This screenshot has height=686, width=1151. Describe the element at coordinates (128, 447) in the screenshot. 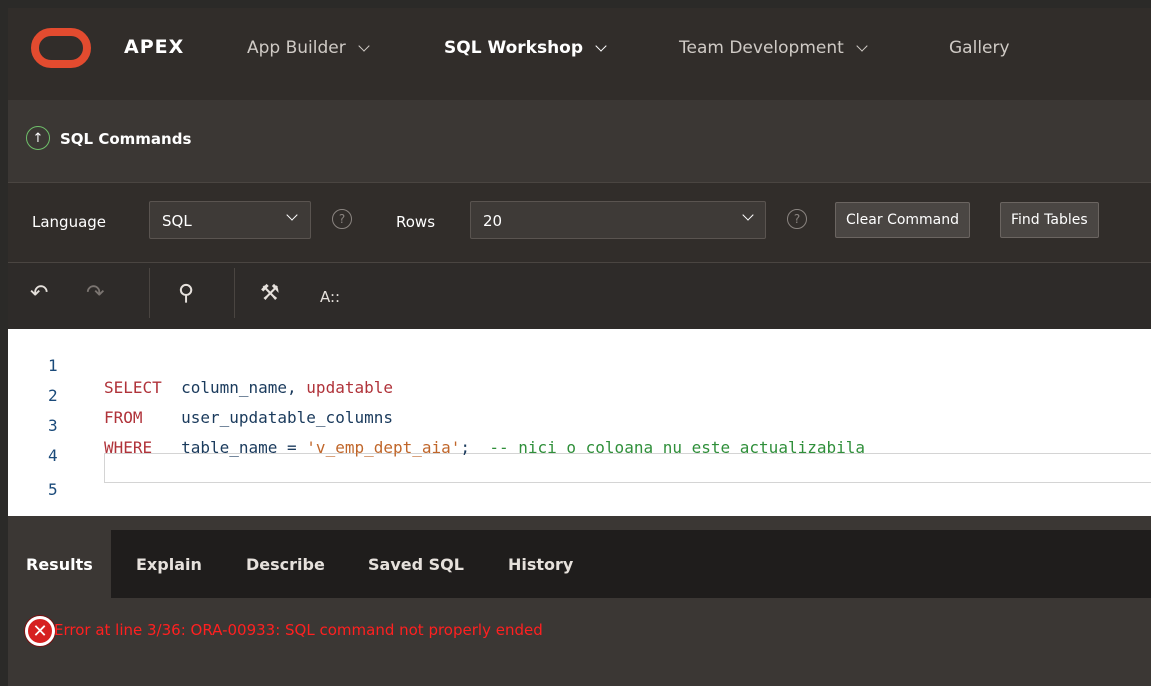

I see `sql-keyword: WHERE` at that location.